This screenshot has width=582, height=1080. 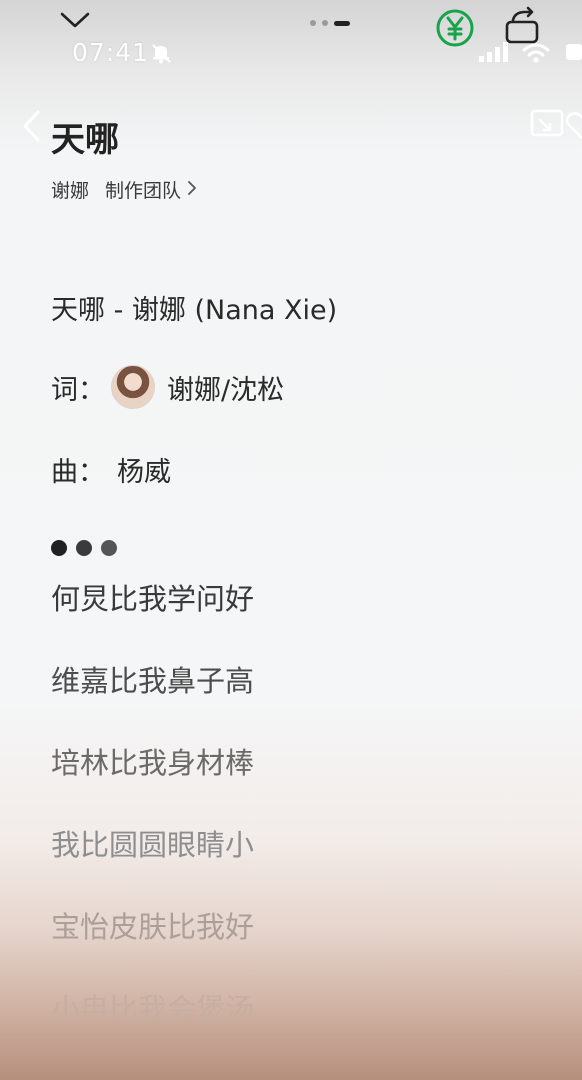 I want to click on signal-icon, so click(x=494, y=54).